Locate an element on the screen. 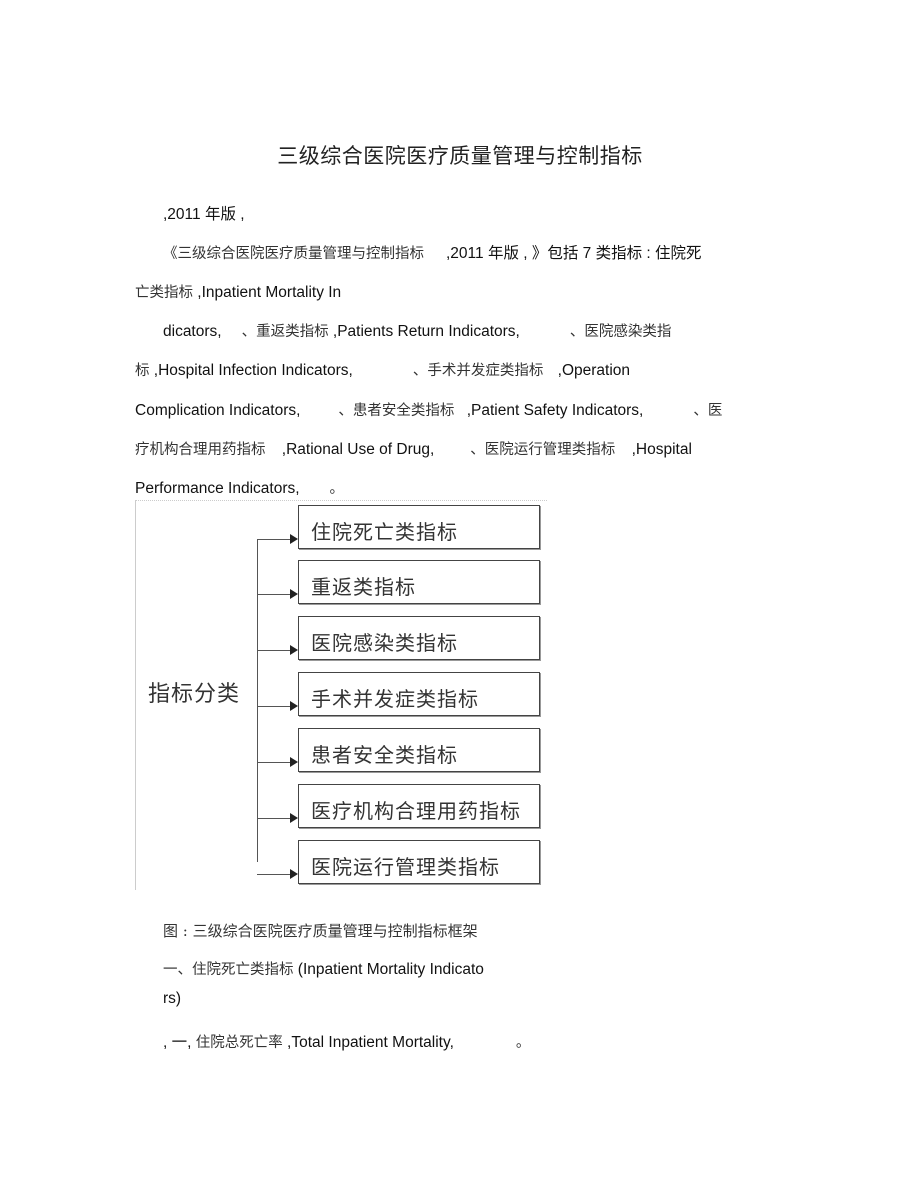  intro-text: ,Operation is located at coordinates (592, 370).